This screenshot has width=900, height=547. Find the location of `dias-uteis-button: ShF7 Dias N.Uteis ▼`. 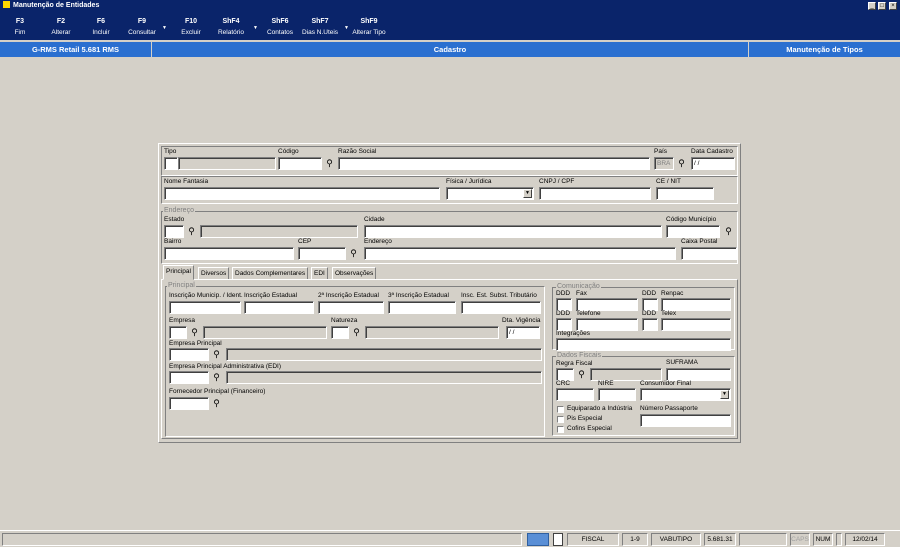

dias-uteis-button: ShF7 Dias N.Uteis ▼ is located at coordinates (324, 27).